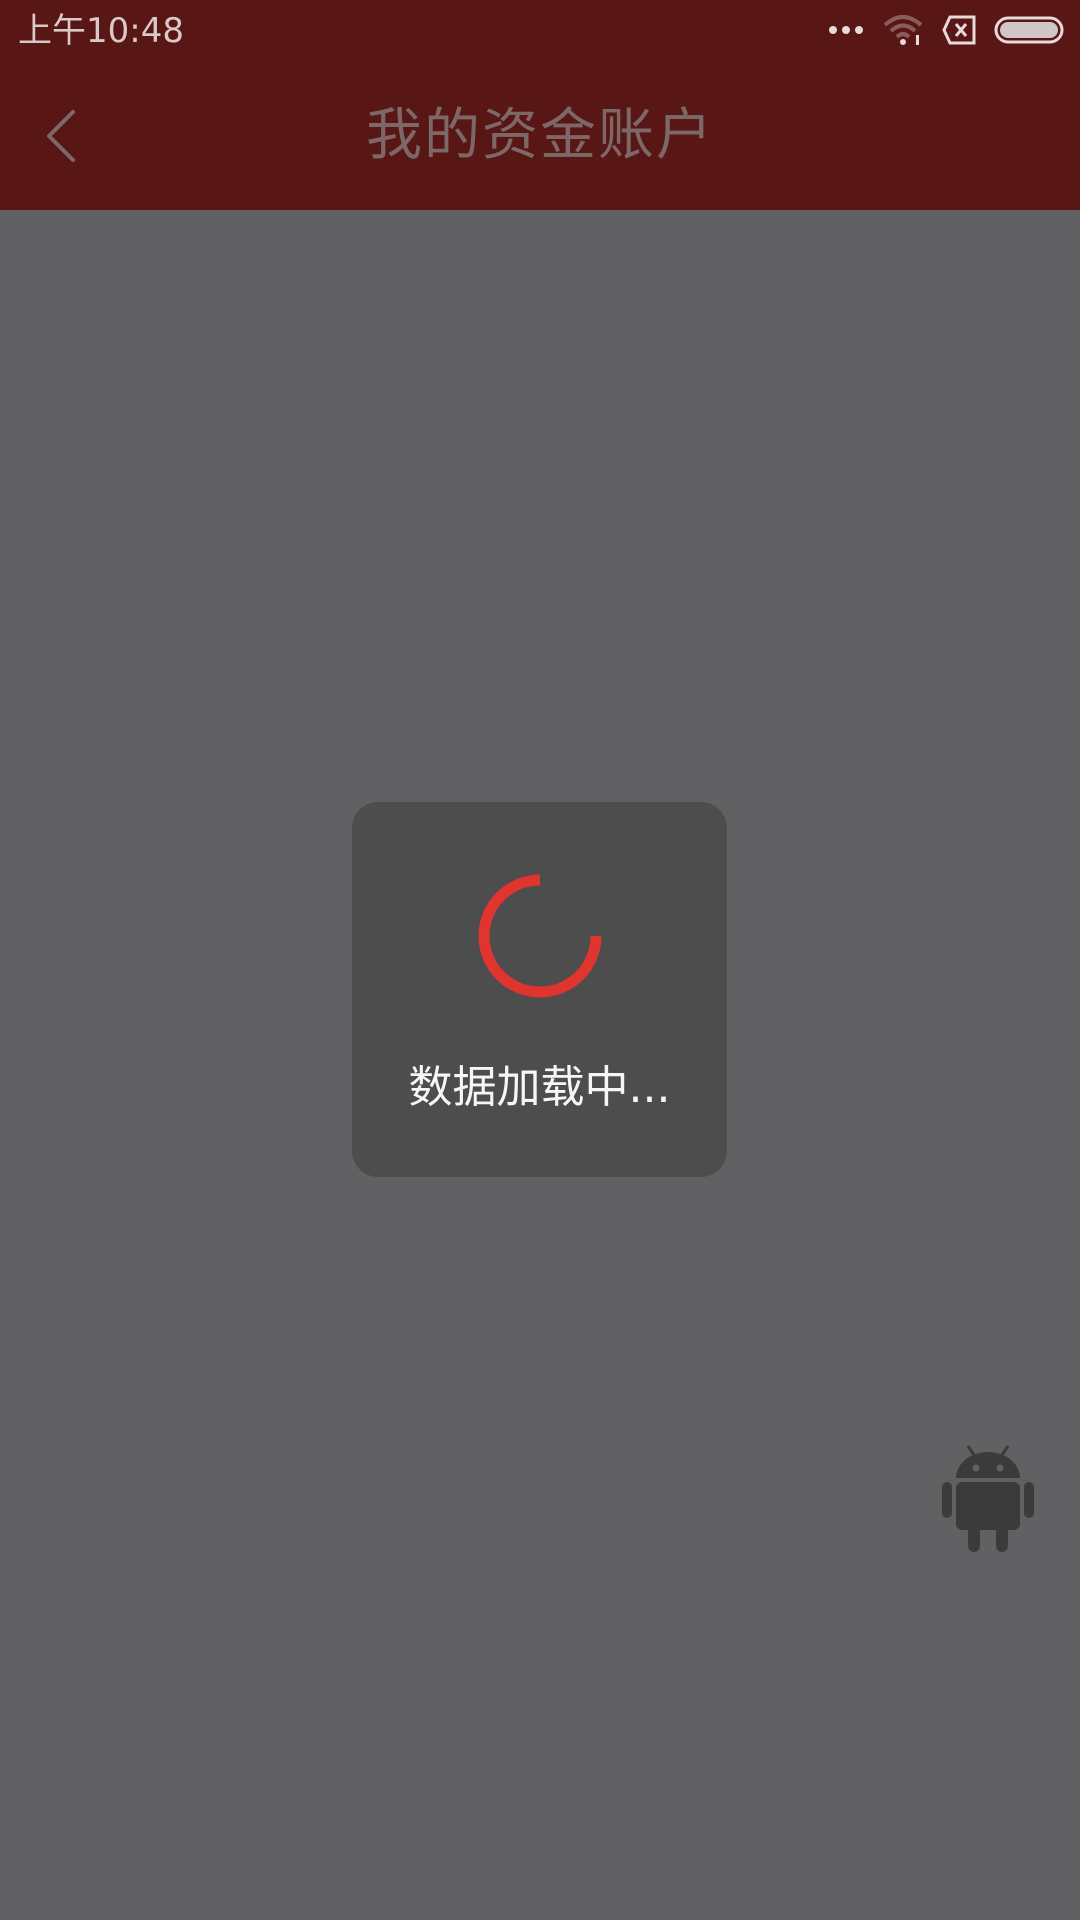  I want to click on more-dots-icon, so click(846, 30).